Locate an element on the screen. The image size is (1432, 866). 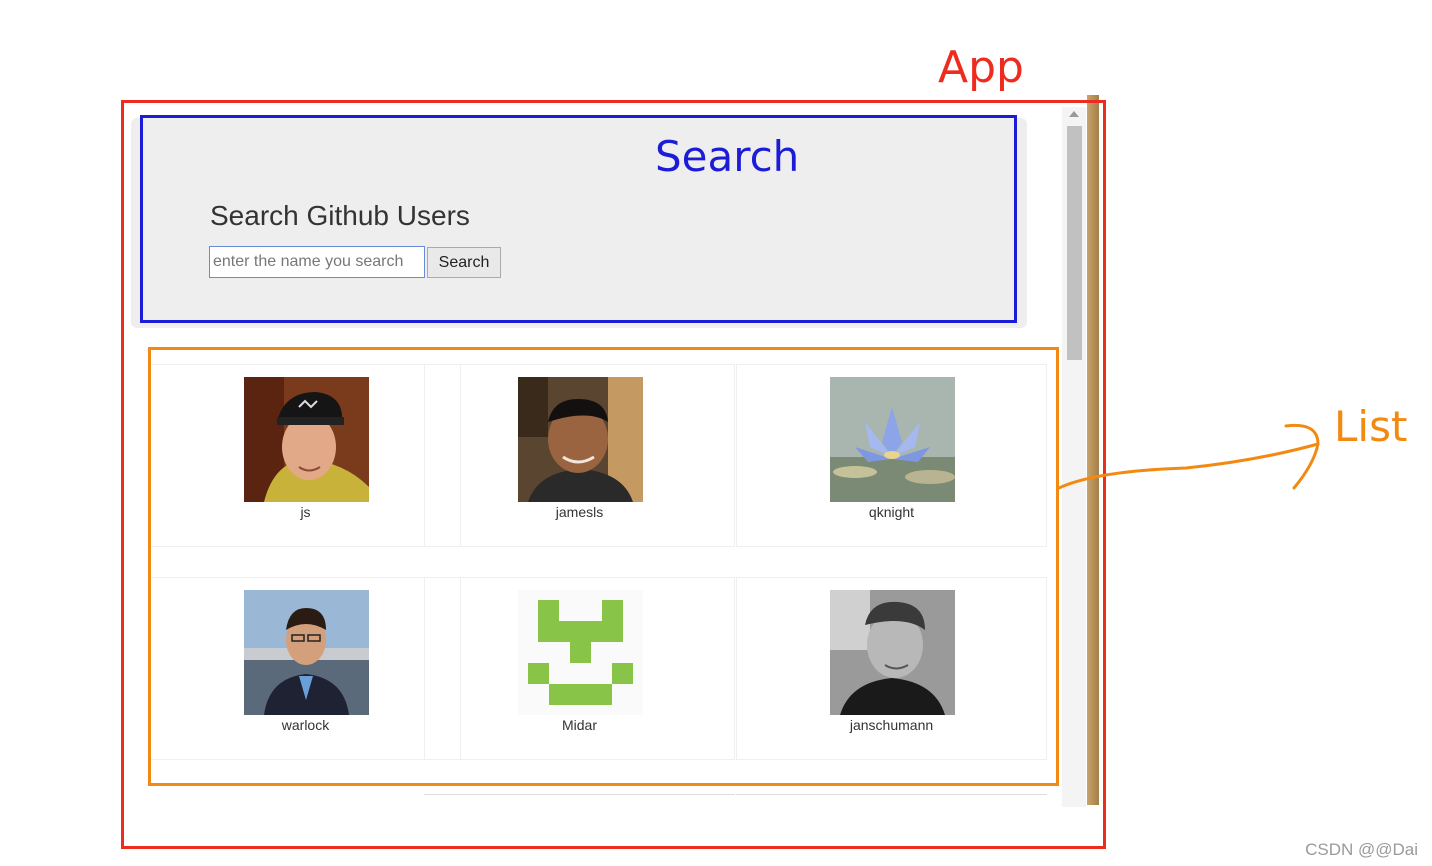
list-annotation-label: List is located at coordinates (1371, 426).